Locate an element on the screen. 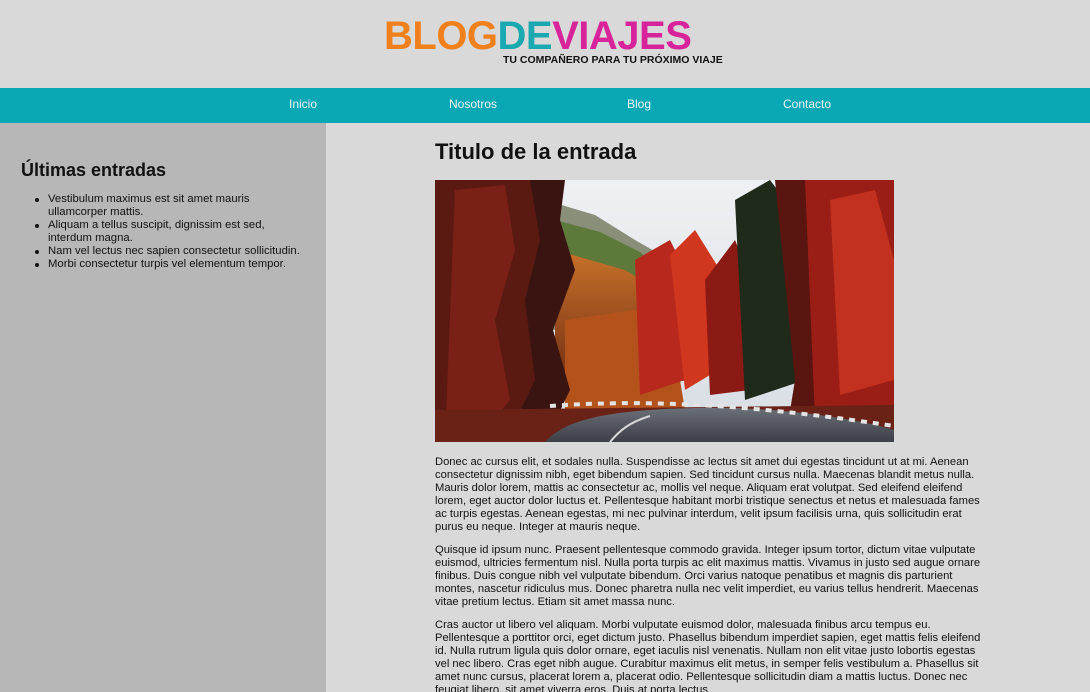  logo-part-blog: BLOG is located at coordinates (441, 36).